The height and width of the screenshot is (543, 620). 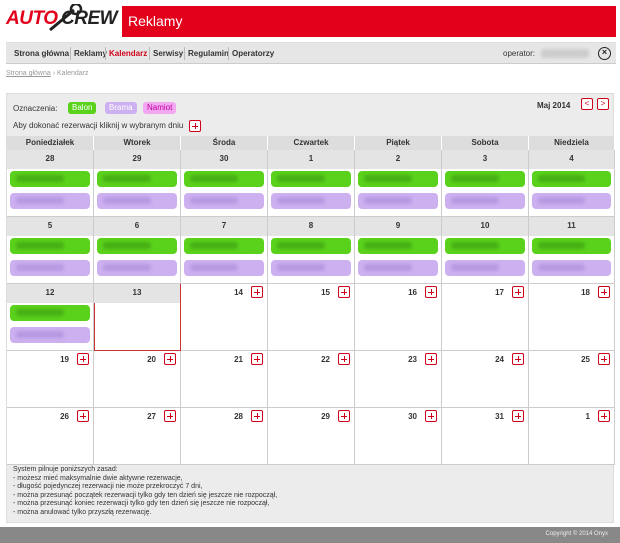 I want to click on calendar-day-cell: 27, so click(x=137, y=436).